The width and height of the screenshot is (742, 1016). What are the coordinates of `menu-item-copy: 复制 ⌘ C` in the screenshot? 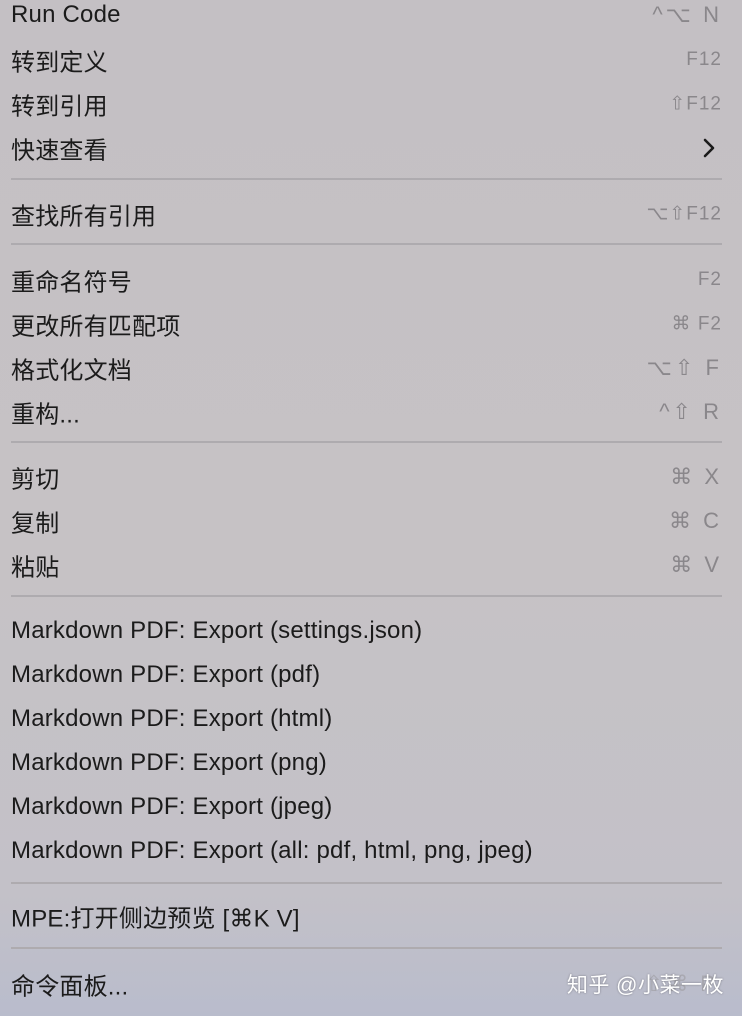 It's located at (371, 521).